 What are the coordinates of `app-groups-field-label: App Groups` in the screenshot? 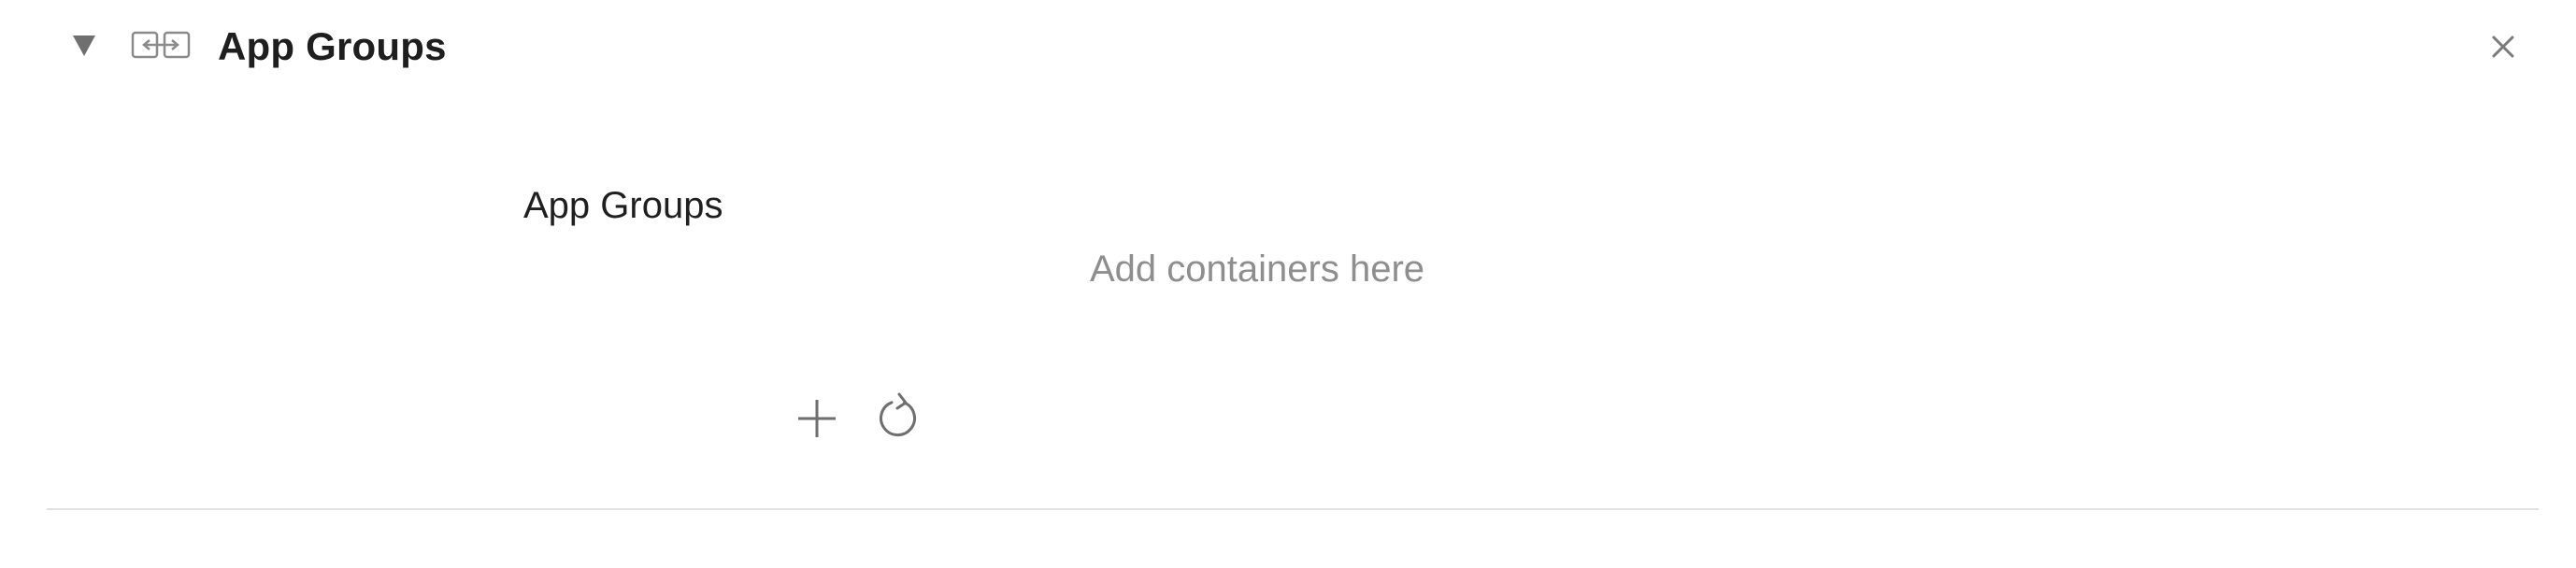 It's located at (623, 205).